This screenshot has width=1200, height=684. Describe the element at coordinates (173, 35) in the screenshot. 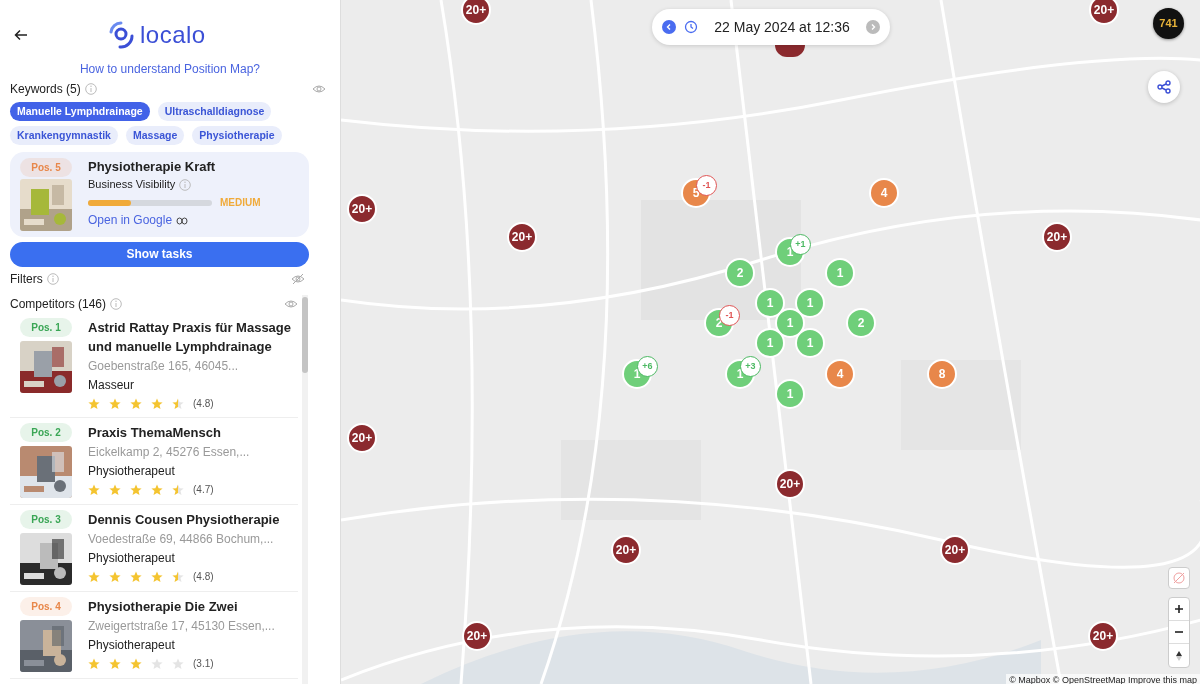

I see `logo-text: localo` at that location.